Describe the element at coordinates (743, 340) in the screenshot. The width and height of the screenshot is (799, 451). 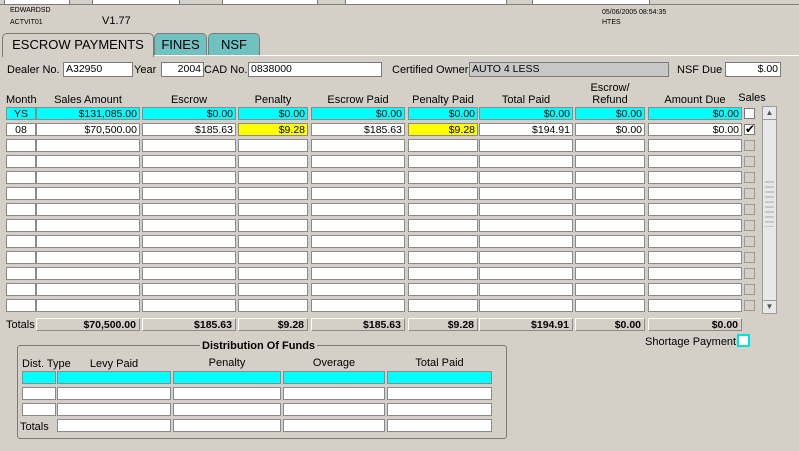
I see `shortage-checkbox` at that location.